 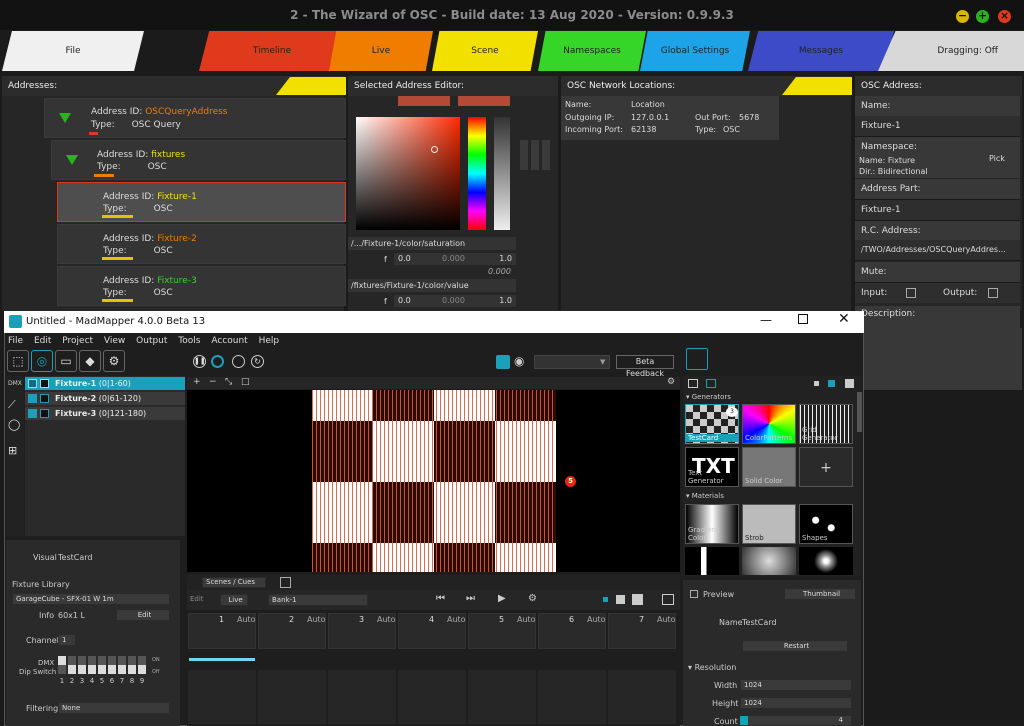 What do you see at coordinates (477, 173) in the screenshot?
I see `hue-slider` at bounding box center [477, 173].